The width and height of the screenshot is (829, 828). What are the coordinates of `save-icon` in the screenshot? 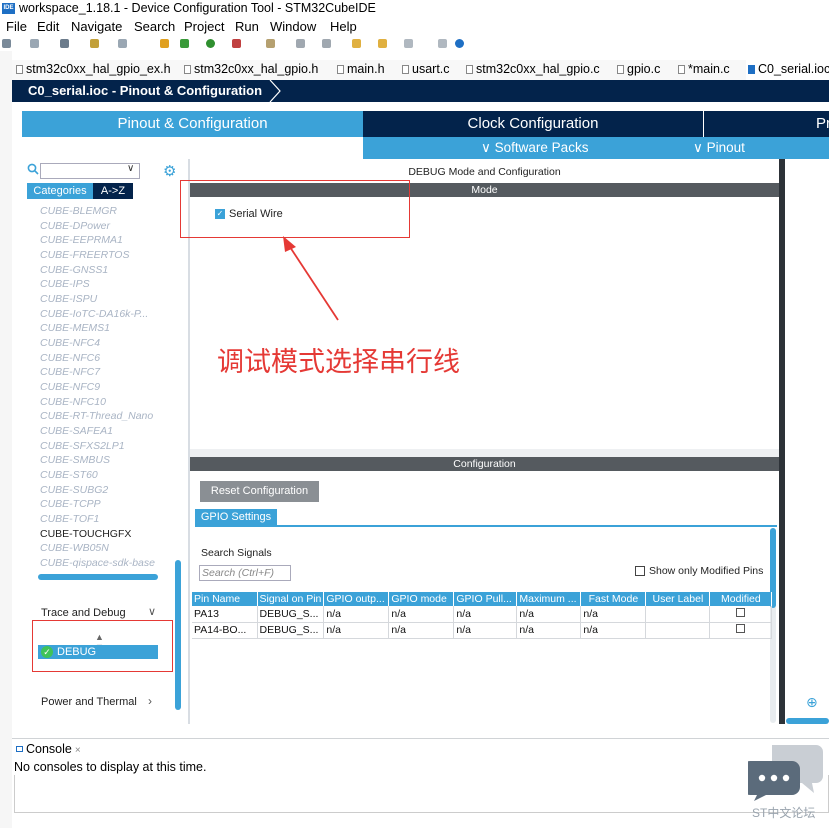 It's located at (34, 43).